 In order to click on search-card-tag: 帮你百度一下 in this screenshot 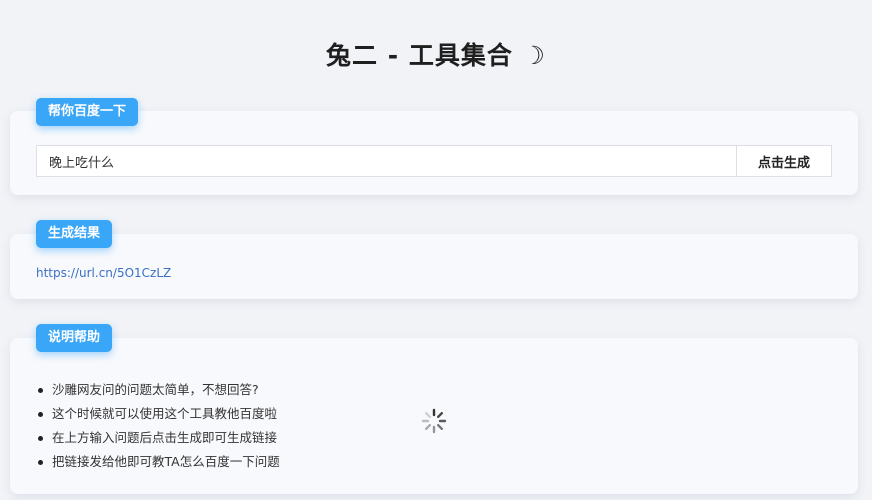, I will do `click(87, 112)`.